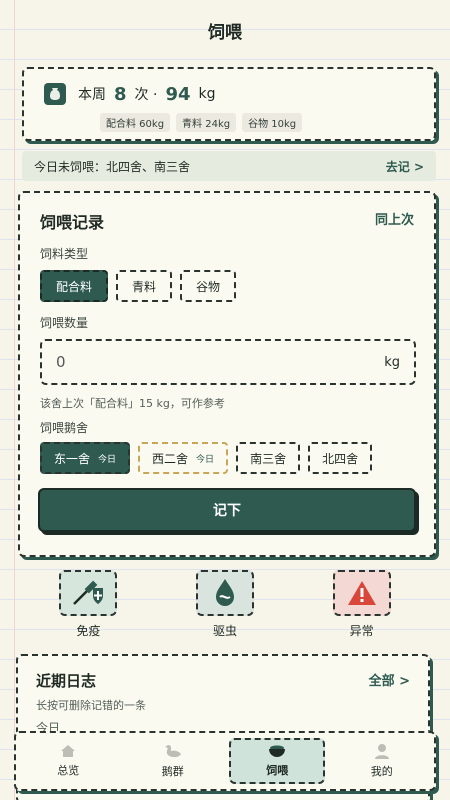  Describe the element at coordinates (91, 705) in the screenshot. I see `log-subtitle: 长按可删除记错的一条` at that location.